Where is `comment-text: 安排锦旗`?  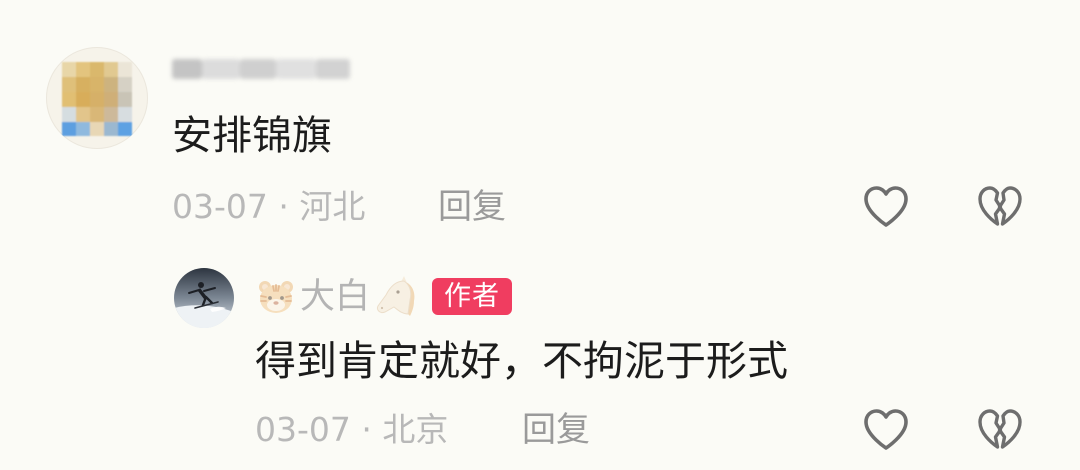
comment-text: 安排锦旗 is located at coordinates (252, 136).